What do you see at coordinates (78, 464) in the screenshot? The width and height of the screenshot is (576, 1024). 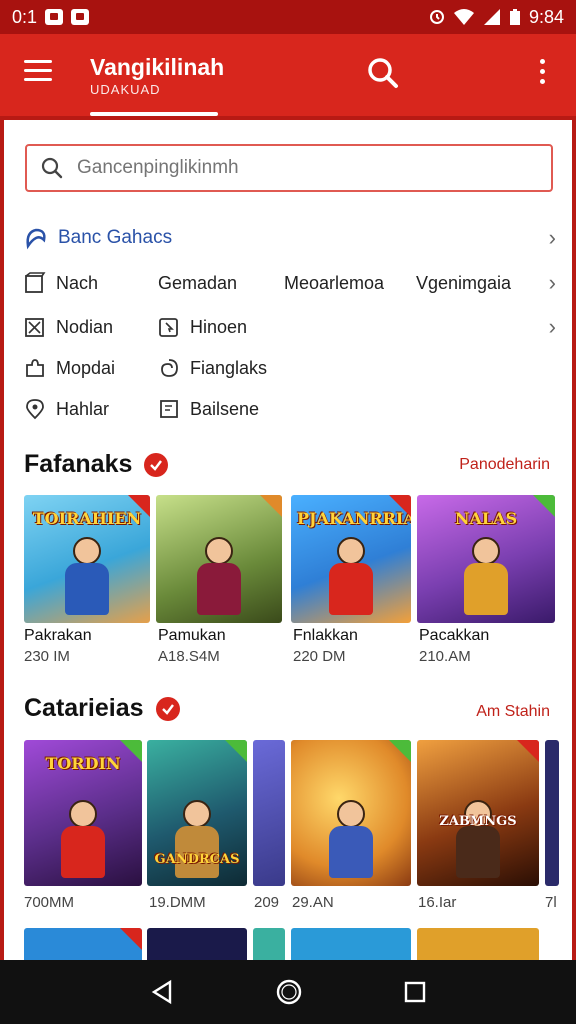 I see `featured-title: Fafanaks` at bounding box center [78, 464].